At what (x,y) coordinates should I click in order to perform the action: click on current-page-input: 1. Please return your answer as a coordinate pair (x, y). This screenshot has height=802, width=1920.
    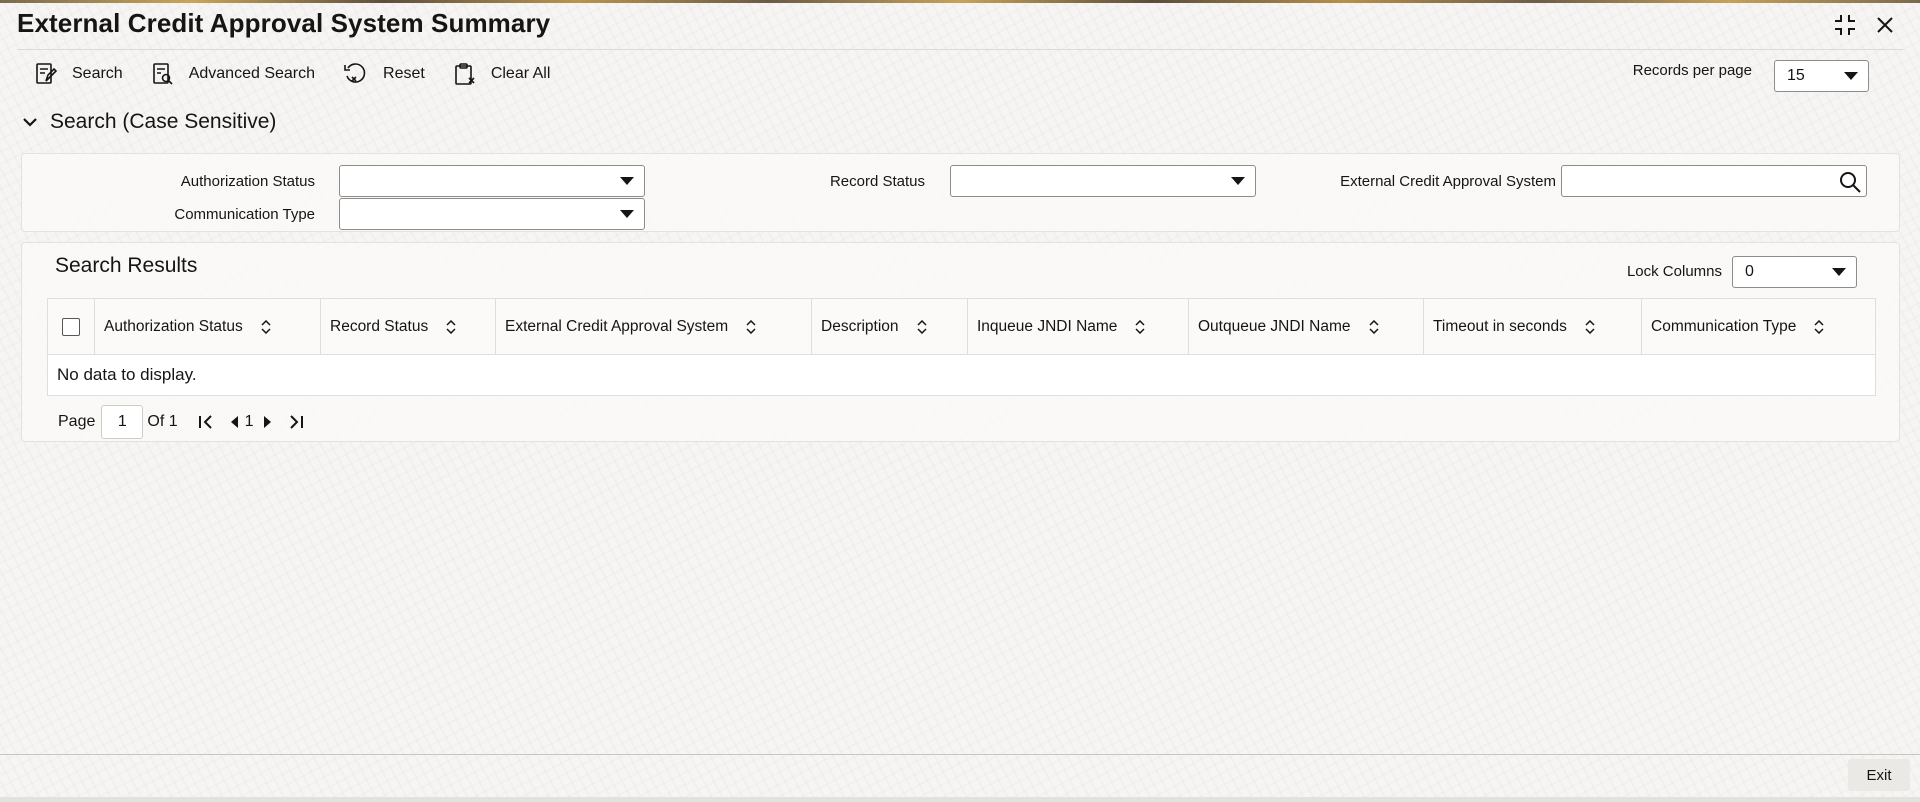
    Looking at the image, I should click on (122, 422).